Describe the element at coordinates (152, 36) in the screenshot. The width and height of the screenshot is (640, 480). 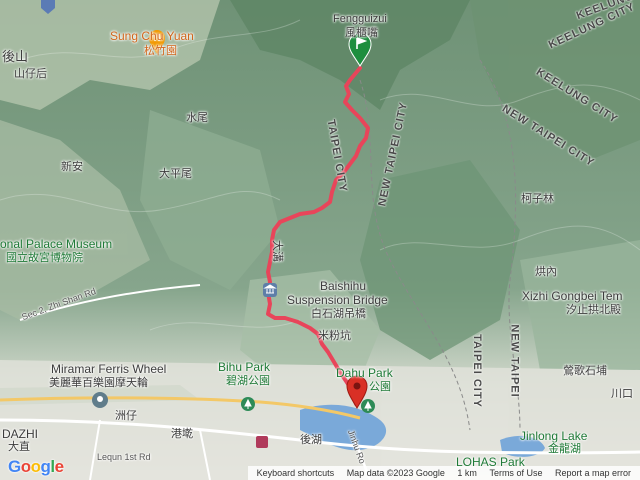
I see `restaurant-label: Sung Chu Yuan` at that location.